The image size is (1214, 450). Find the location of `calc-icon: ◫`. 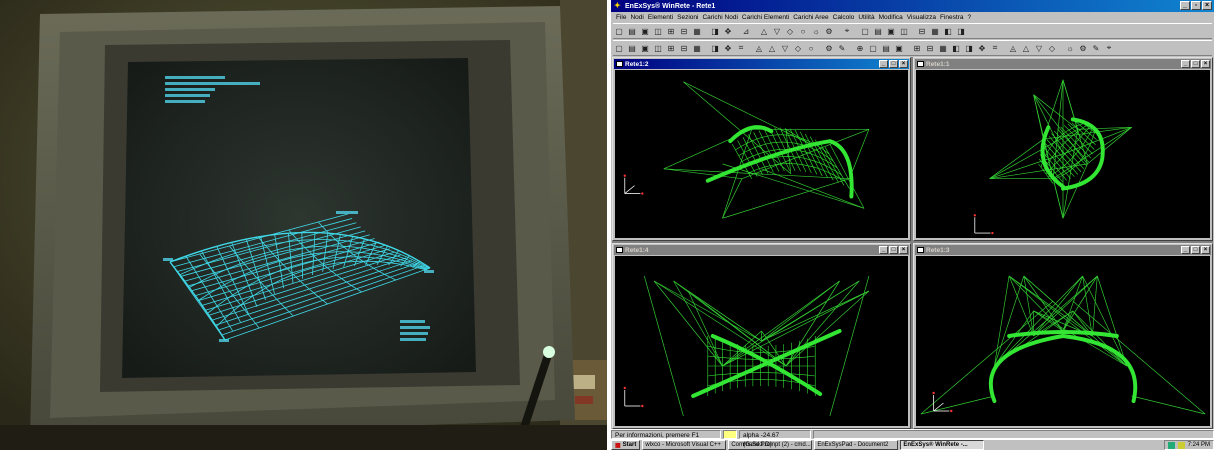

calc-icon: ◫ is located at coordinates (904, 31).